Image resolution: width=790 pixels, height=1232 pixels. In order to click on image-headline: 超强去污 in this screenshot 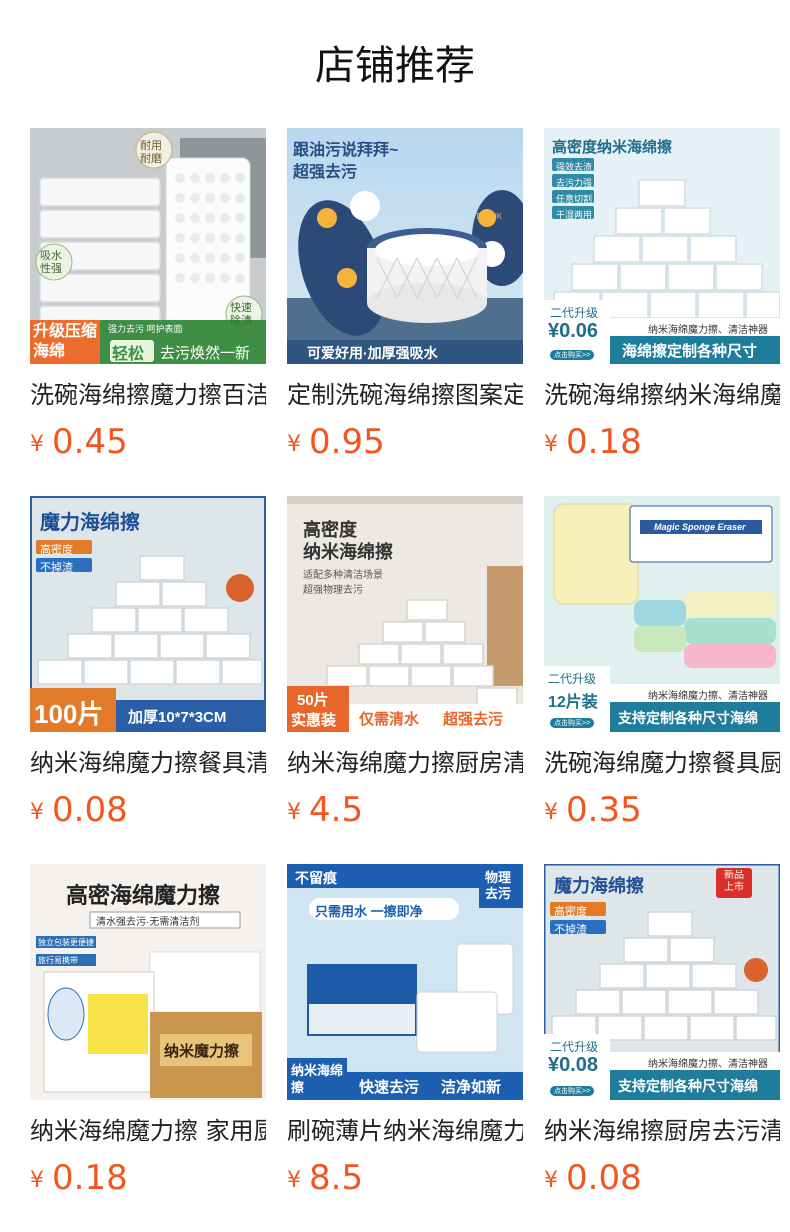, I will do `click(325, 172)`.